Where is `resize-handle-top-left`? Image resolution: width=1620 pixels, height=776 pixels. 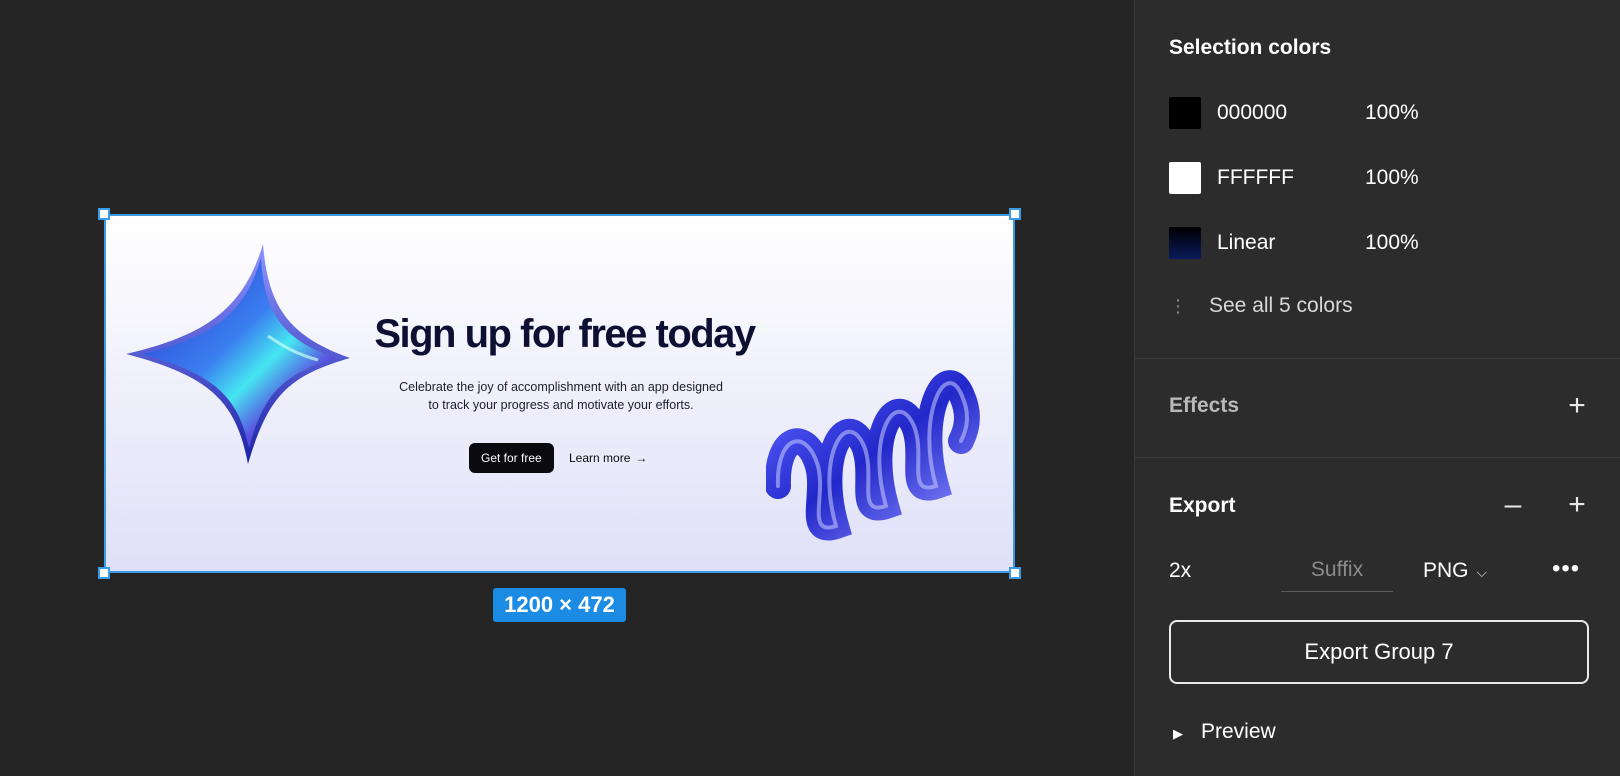 resize-handle-top-left is located at coordinates (104, 214).